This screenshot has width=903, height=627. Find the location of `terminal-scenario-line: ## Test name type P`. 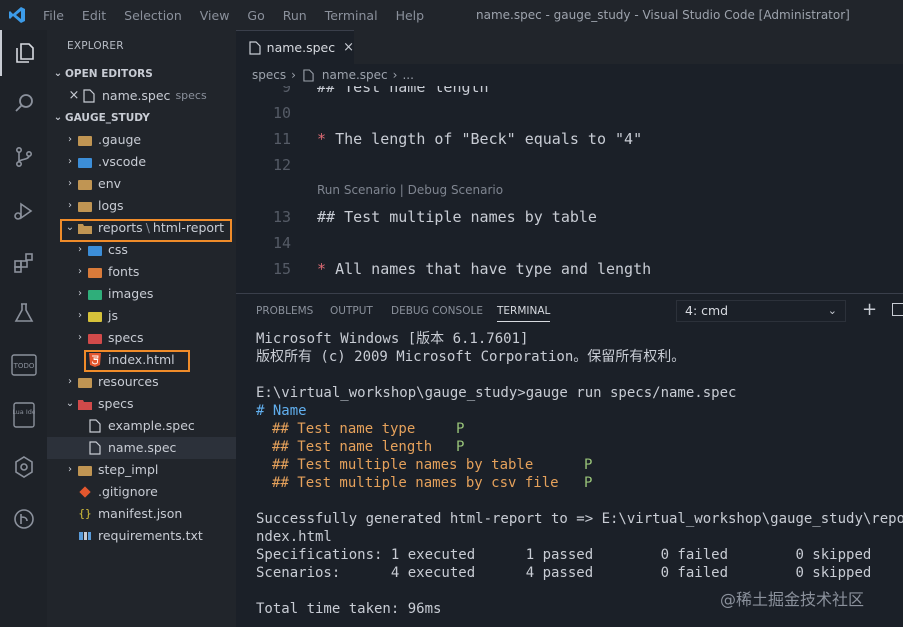

terminal-scenario-line: ## Test name type P is located at coordinates (579, 429).